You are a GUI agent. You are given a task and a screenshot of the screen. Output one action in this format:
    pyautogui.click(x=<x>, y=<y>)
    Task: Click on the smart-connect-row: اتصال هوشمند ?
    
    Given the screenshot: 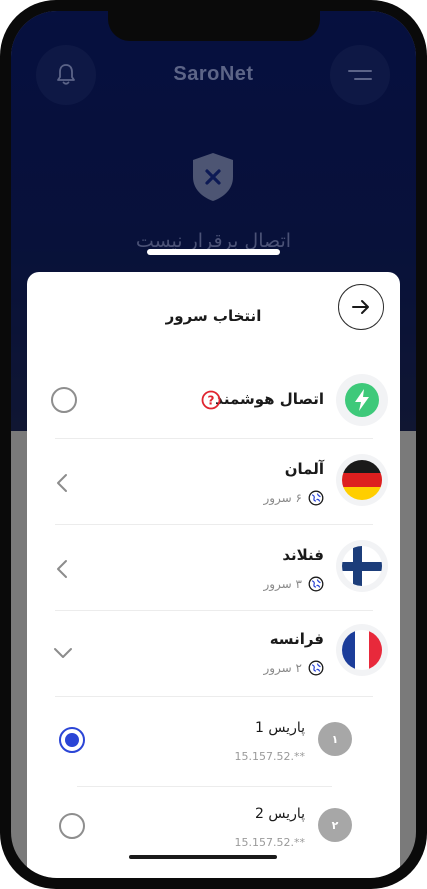 What is the action you would take?
    pyautogui.click(x=213, y=403)
    